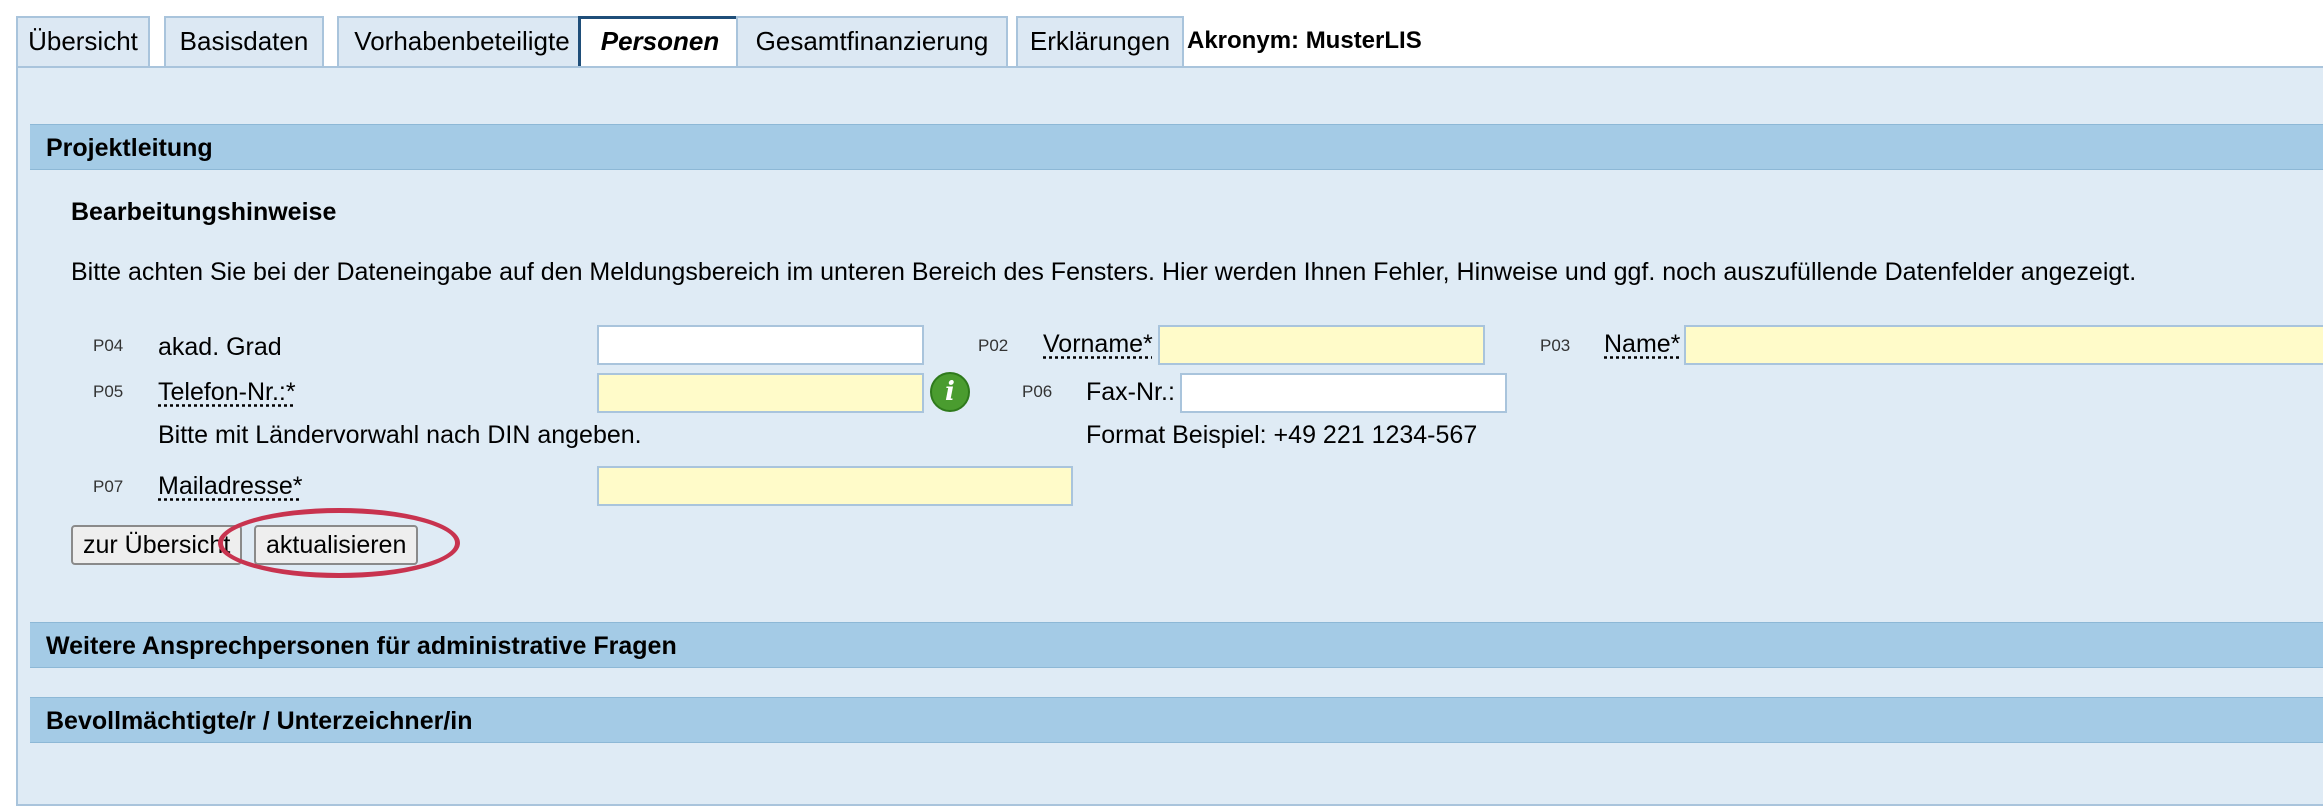 The width and height of the screenshot is (2323, 806). Describe the element at coordinates (462, 41) in the screenshot. I see `tab-vorhabenbeteiligte: Vorhabenbeteiligte` at that location.